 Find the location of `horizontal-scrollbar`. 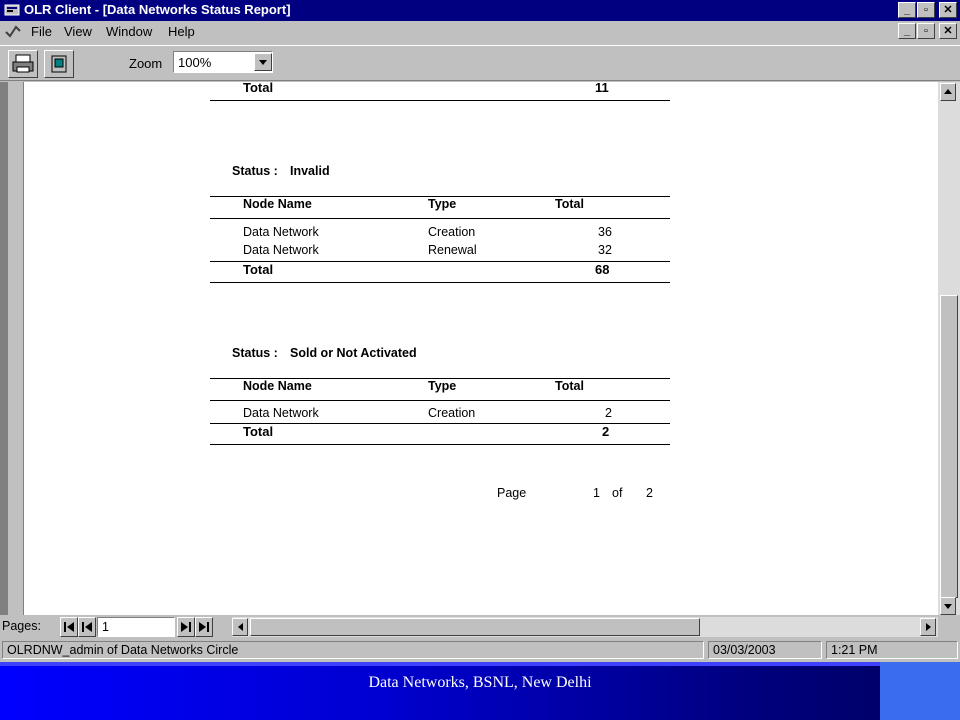

horizontal-scrollbar is located at coordinates (585, 627).